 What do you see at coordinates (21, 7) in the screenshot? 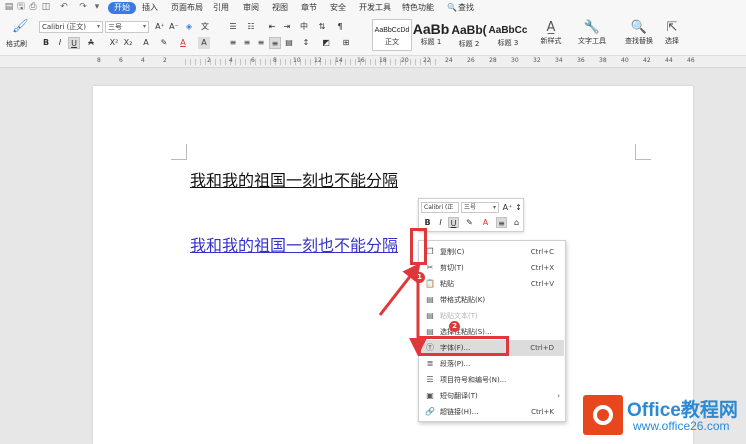
I see `save-icon: 🖫` at bounding box center [21, 7].